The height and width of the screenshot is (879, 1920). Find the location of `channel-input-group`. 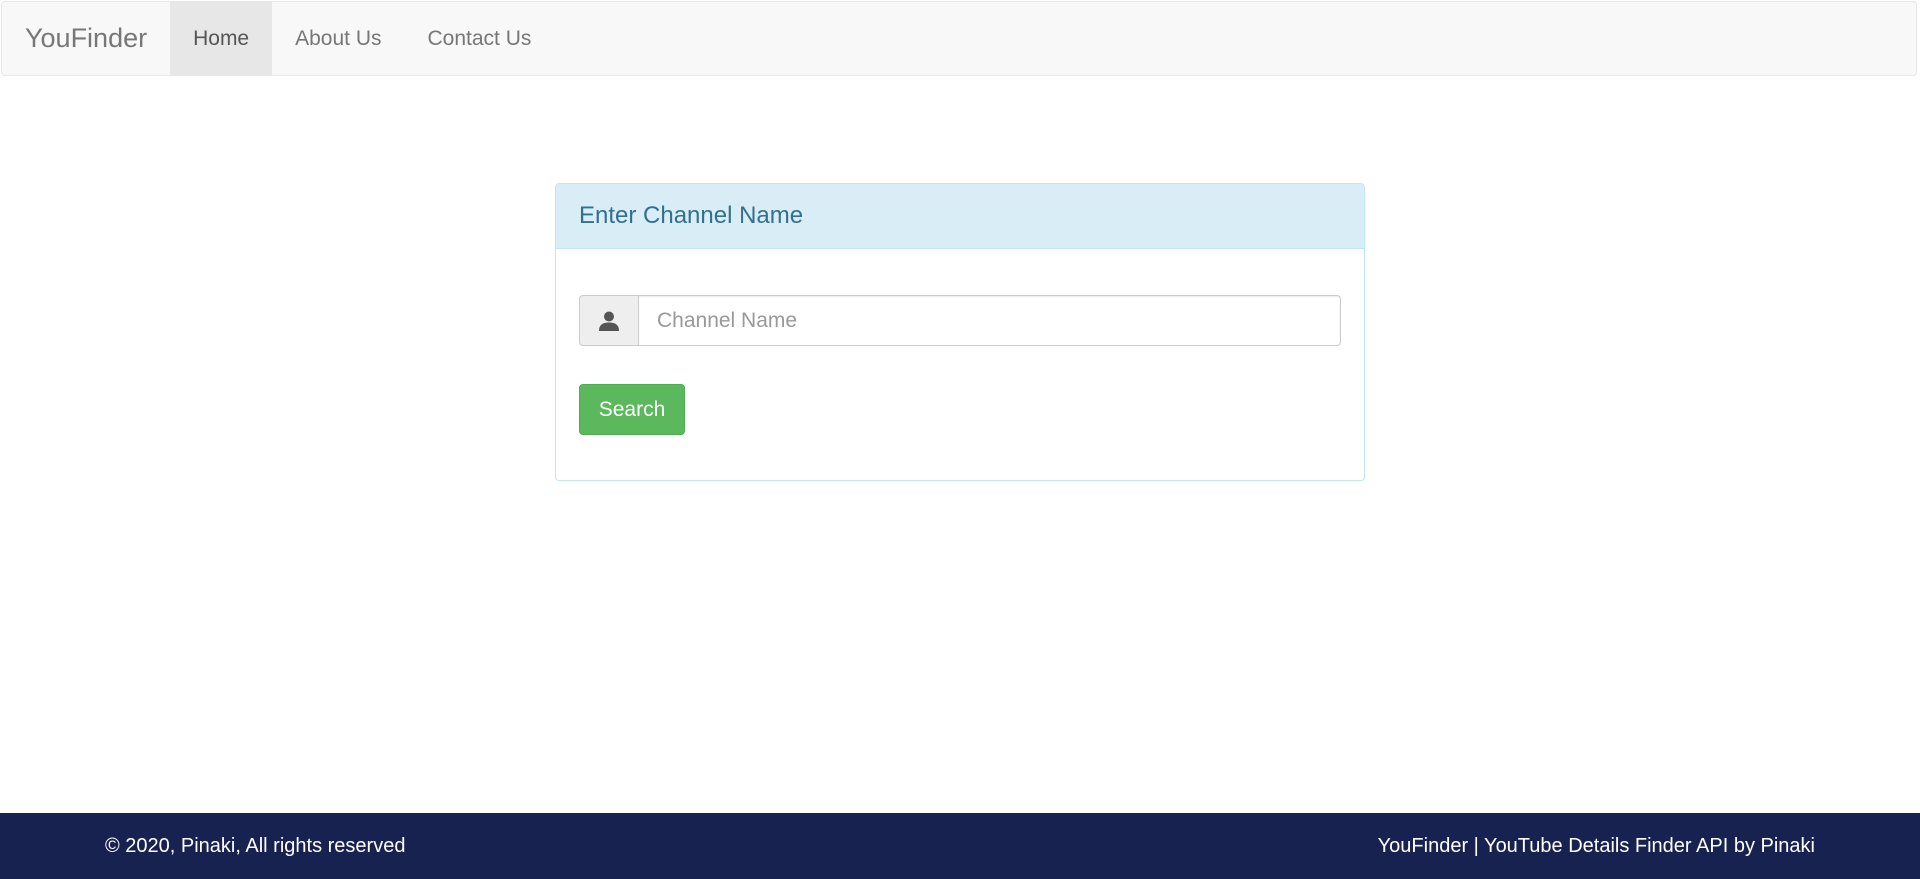

channel-input-group is located at coordinates (960, 320).